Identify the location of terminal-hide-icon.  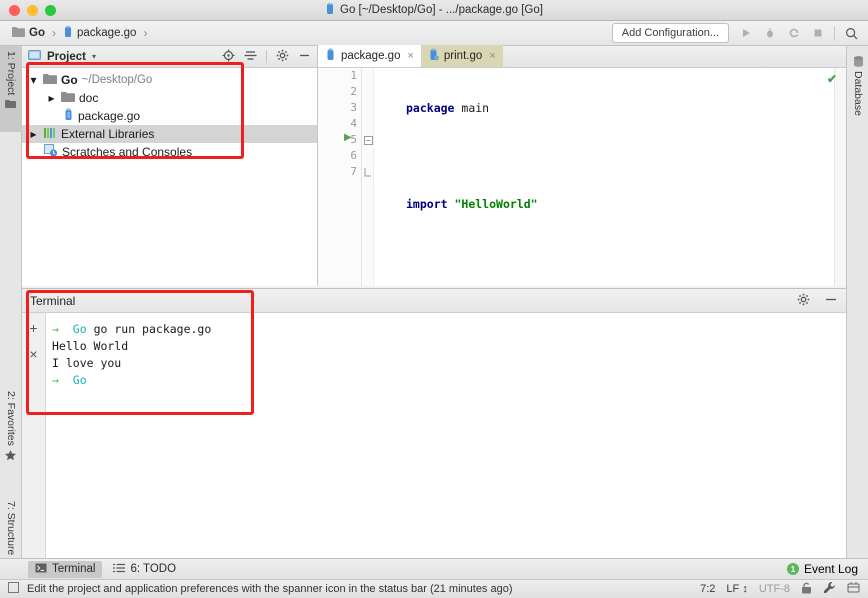
(831, 301).